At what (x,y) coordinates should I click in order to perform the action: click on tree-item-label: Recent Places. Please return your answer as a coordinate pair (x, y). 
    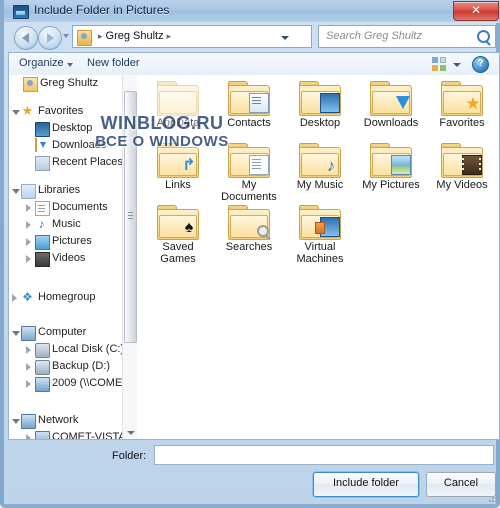
    Looking at the image, I should click on (87, 162).